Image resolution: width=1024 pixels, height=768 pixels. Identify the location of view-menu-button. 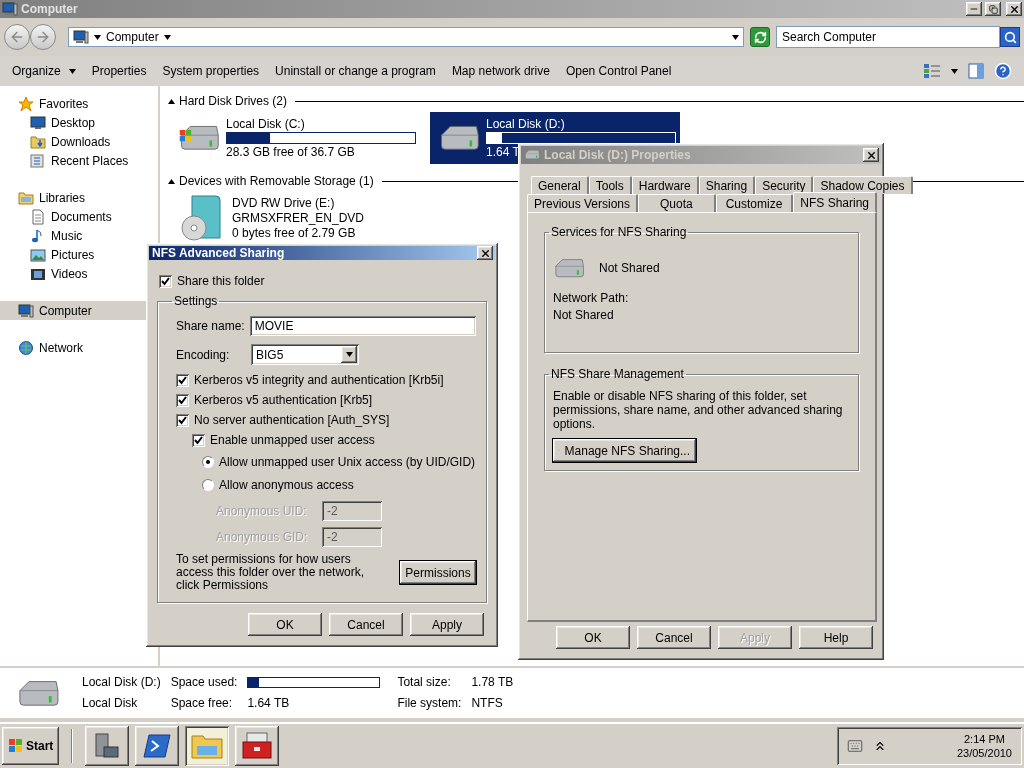
(954, 71).